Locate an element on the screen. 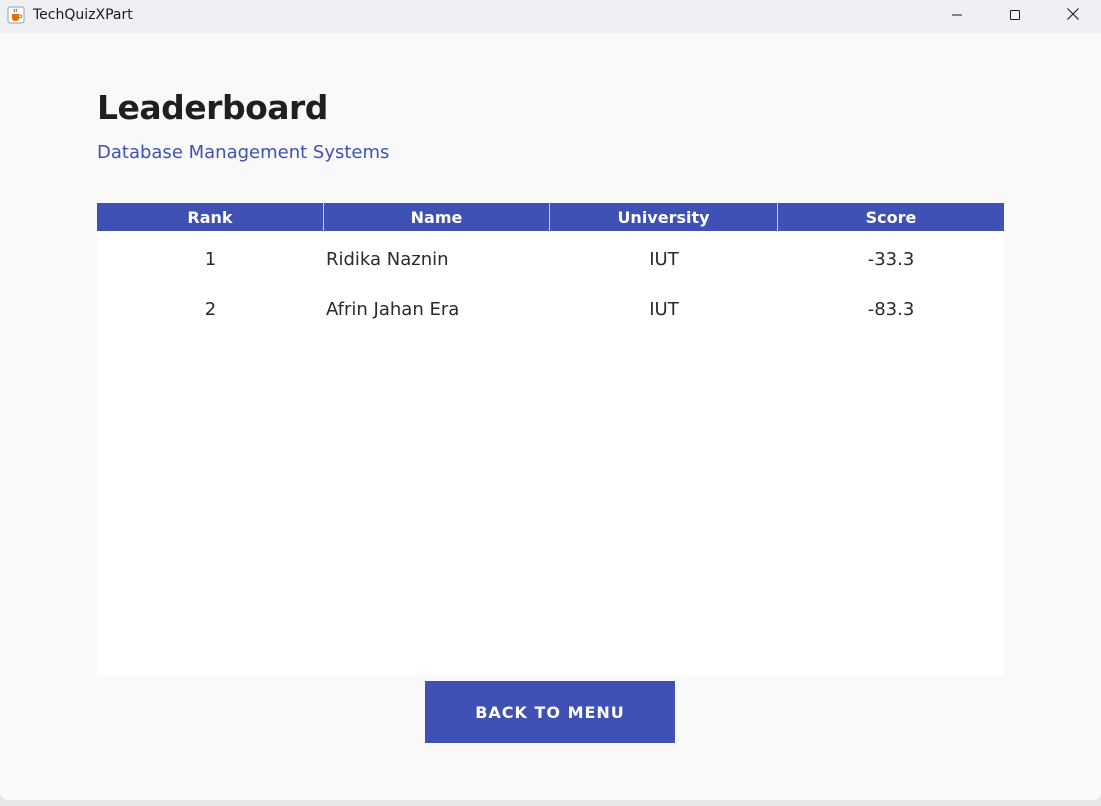  column-header-name: Name is located at coordinates (437, 217).